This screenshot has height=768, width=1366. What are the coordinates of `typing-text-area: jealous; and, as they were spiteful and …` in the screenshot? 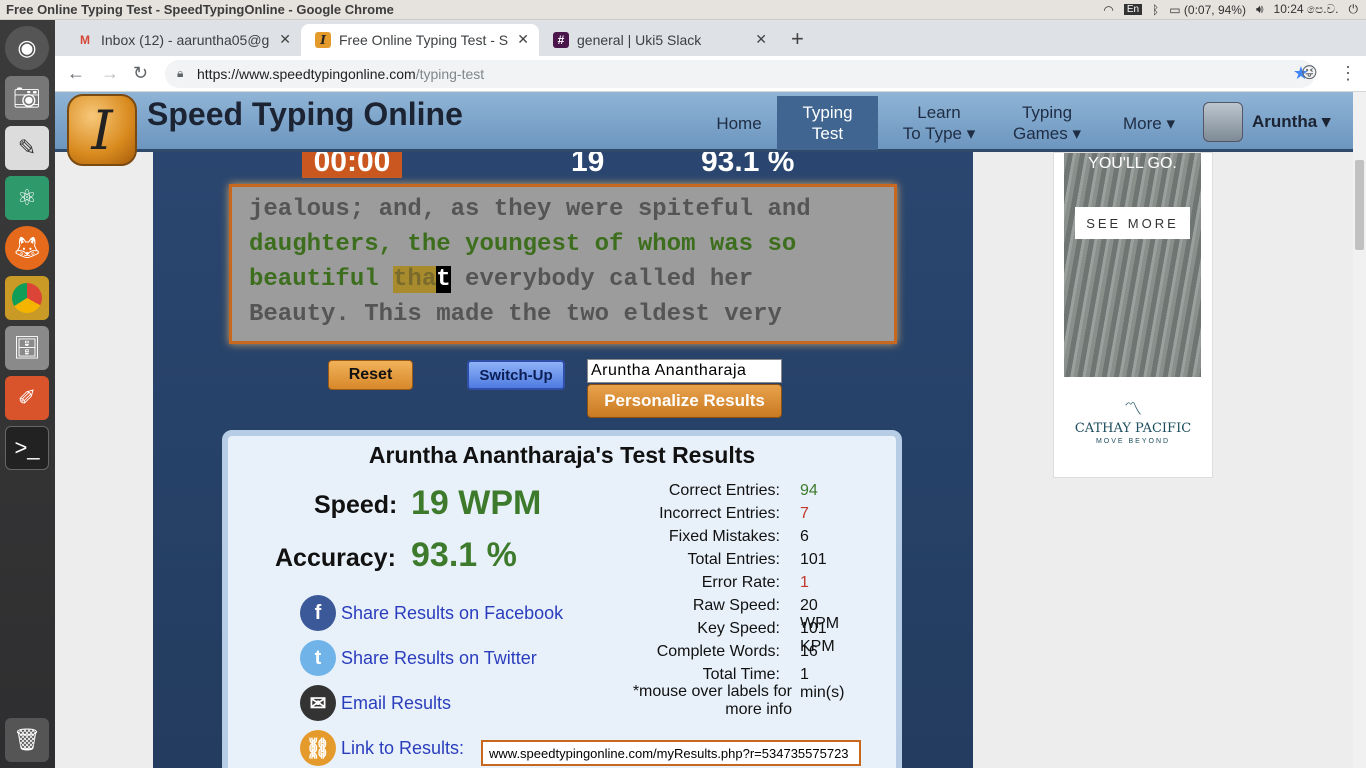 It's located at (563, 264).